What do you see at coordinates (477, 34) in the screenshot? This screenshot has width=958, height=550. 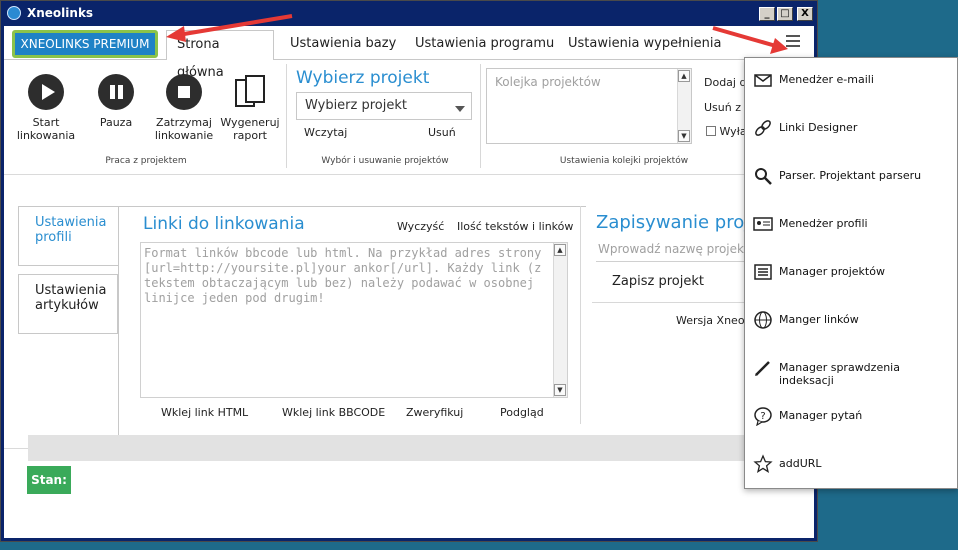 I see `annotation-arrows` at bounding box center [477, 34].